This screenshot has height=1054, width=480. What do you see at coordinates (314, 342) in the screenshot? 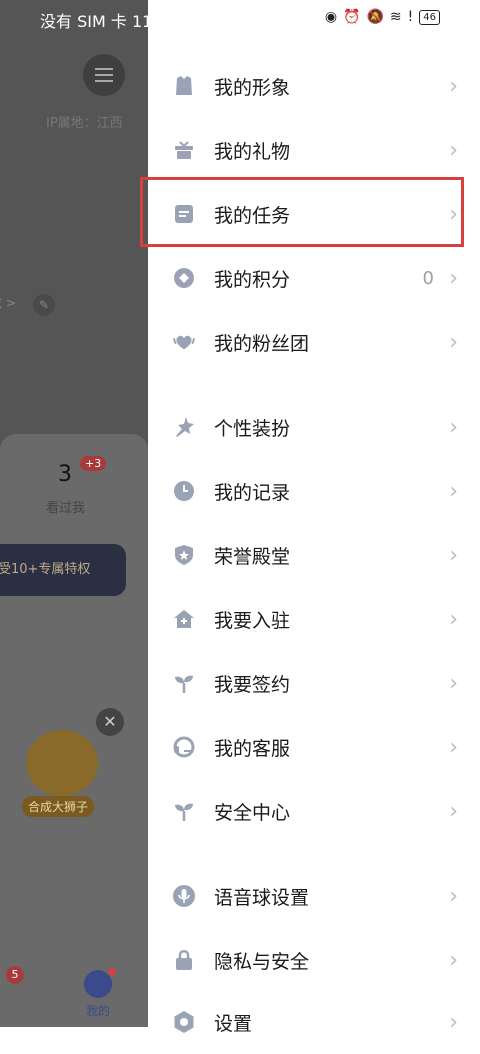
I see `menu-item-fan-club: 我的粉丝团 ›` at bounding box center [314, 342].